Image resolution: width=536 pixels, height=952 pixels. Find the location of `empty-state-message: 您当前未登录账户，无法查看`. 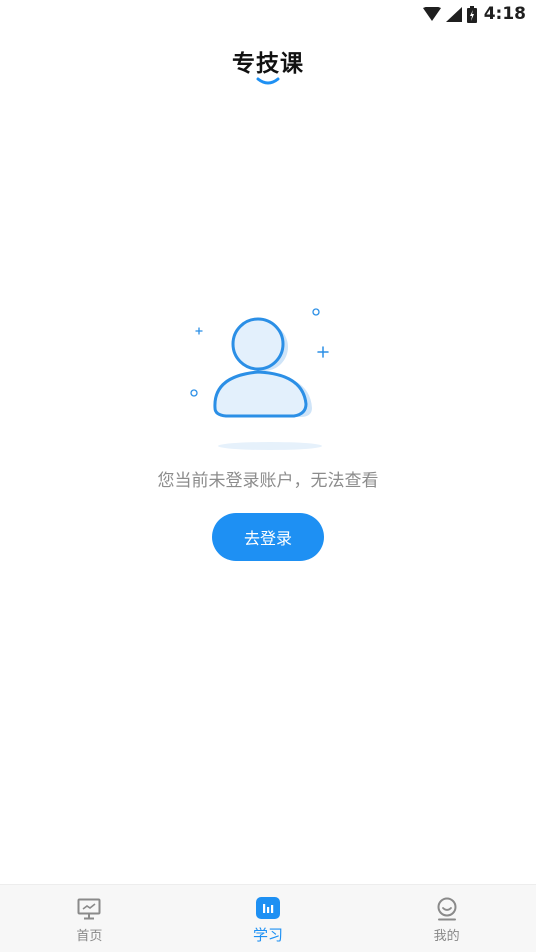

empty-state-message: 您当前未登录账户，无法查看 is located at coordinates (268, 481).